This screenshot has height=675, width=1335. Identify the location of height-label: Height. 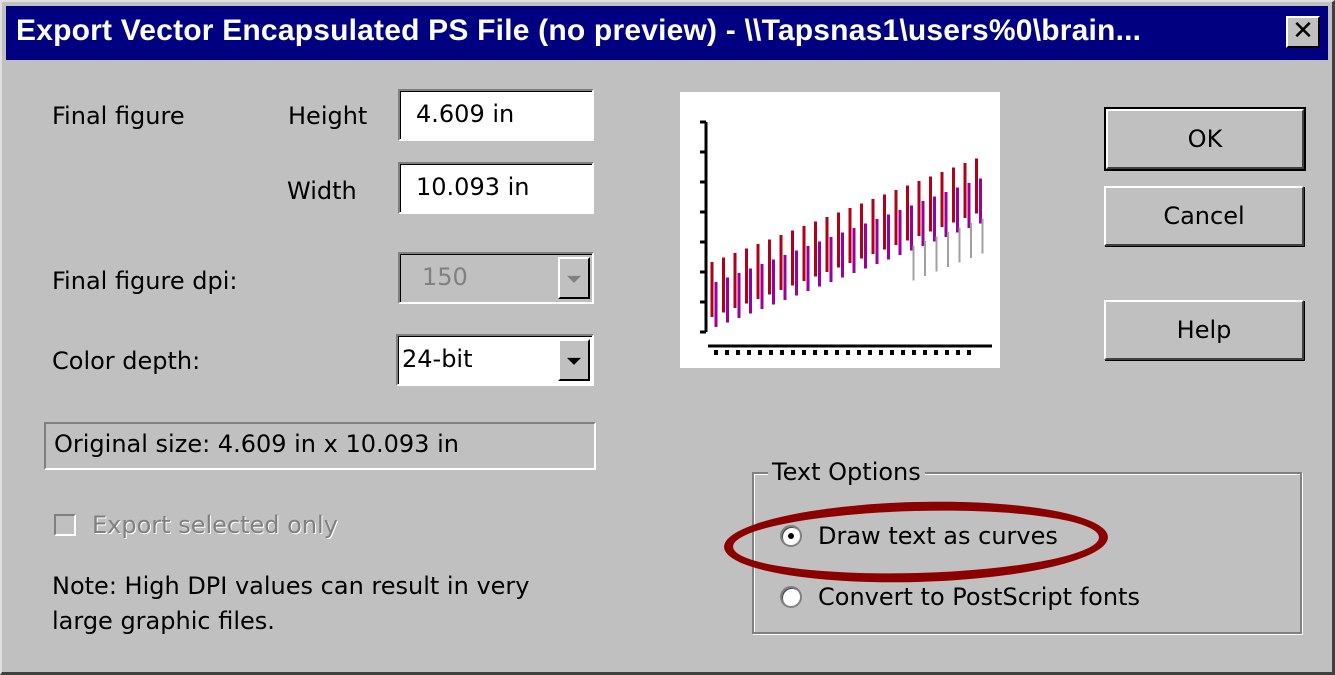
(327, 116).